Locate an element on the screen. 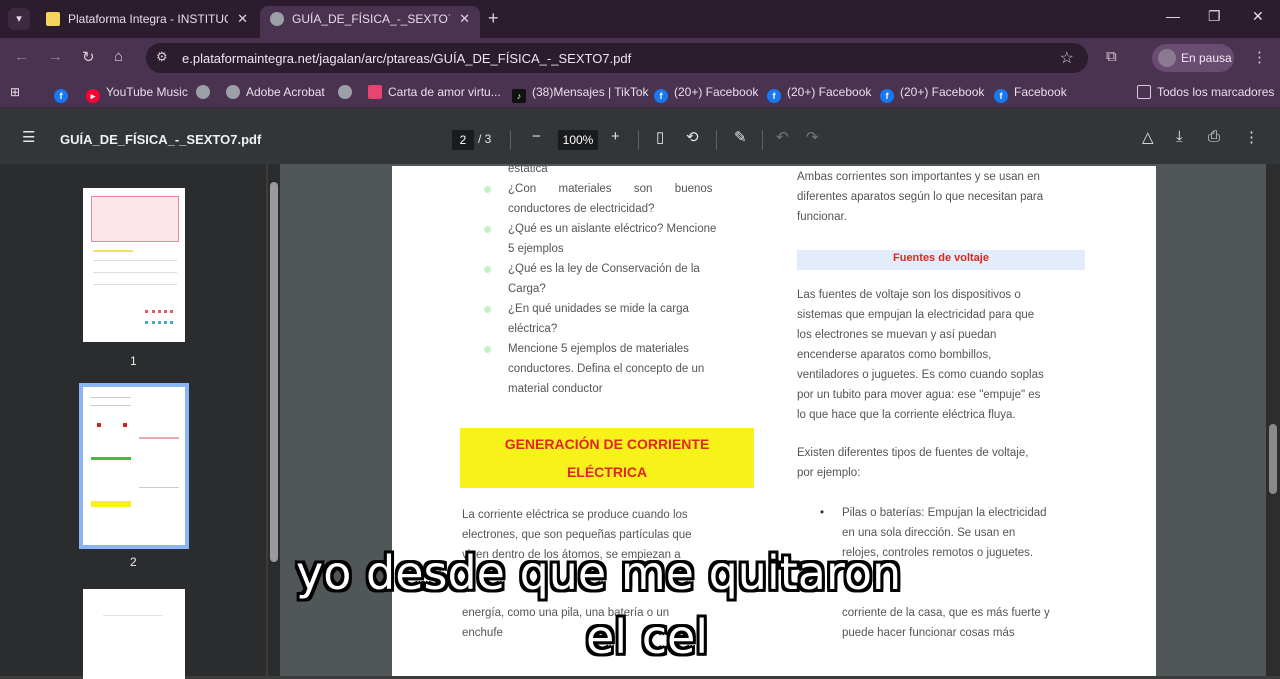 The height and width of the screenshot is (679, 1280). home-icon: ⌂ is located at coordinates (118, 56).